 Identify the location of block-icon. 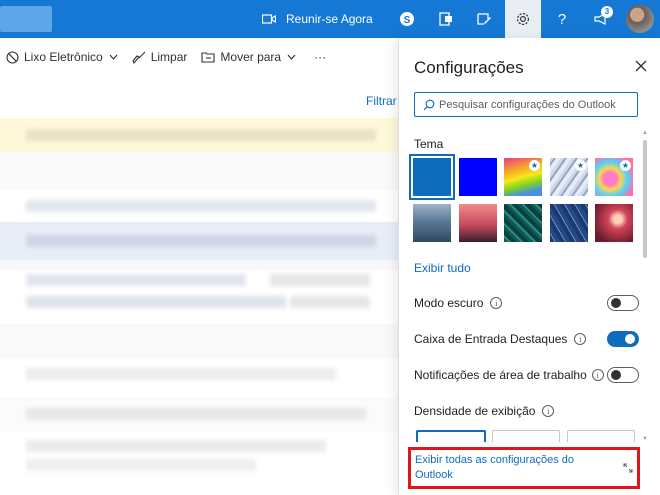
(12, 57).